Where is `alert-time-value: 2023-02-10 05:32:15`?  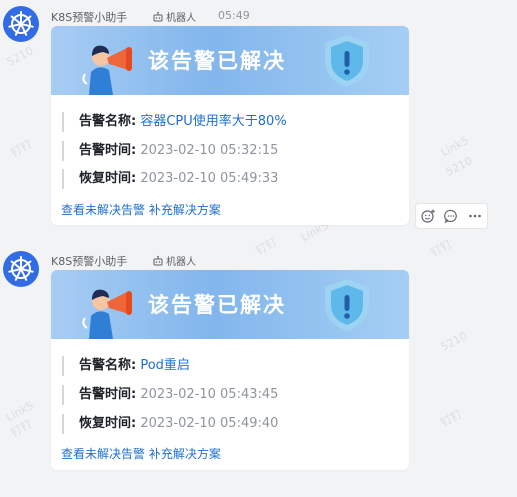 alert-time-value: 2023-02-10 05:32:15 is located at coordinates (209, 150).